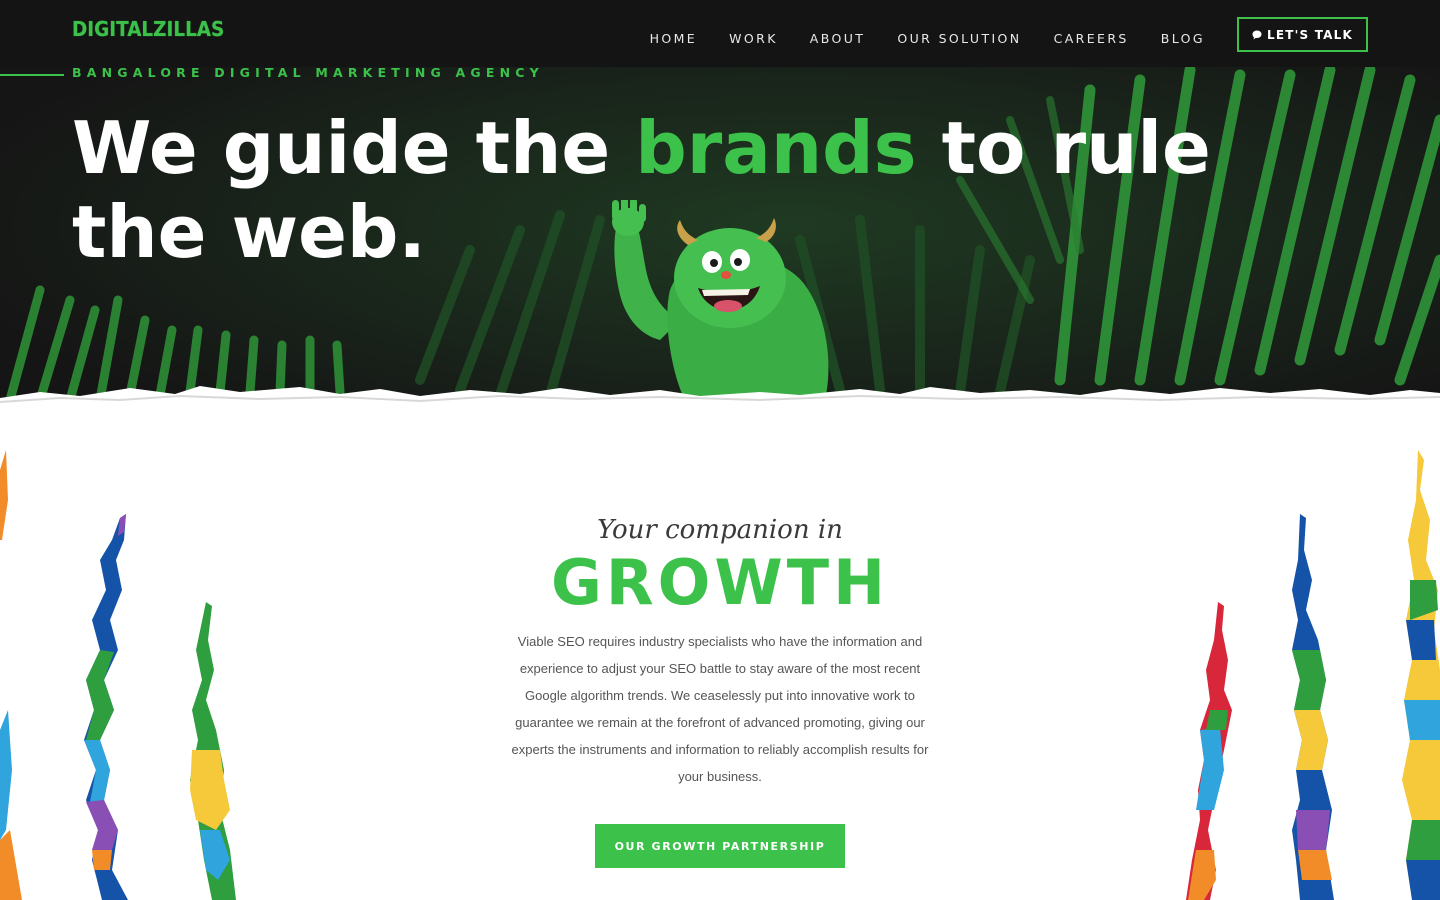 This screenshot has width=1440, height=900. Describe the element at coordinates (354, 148) in the screenshot. I see `headline-part1: We guide the` at that location.